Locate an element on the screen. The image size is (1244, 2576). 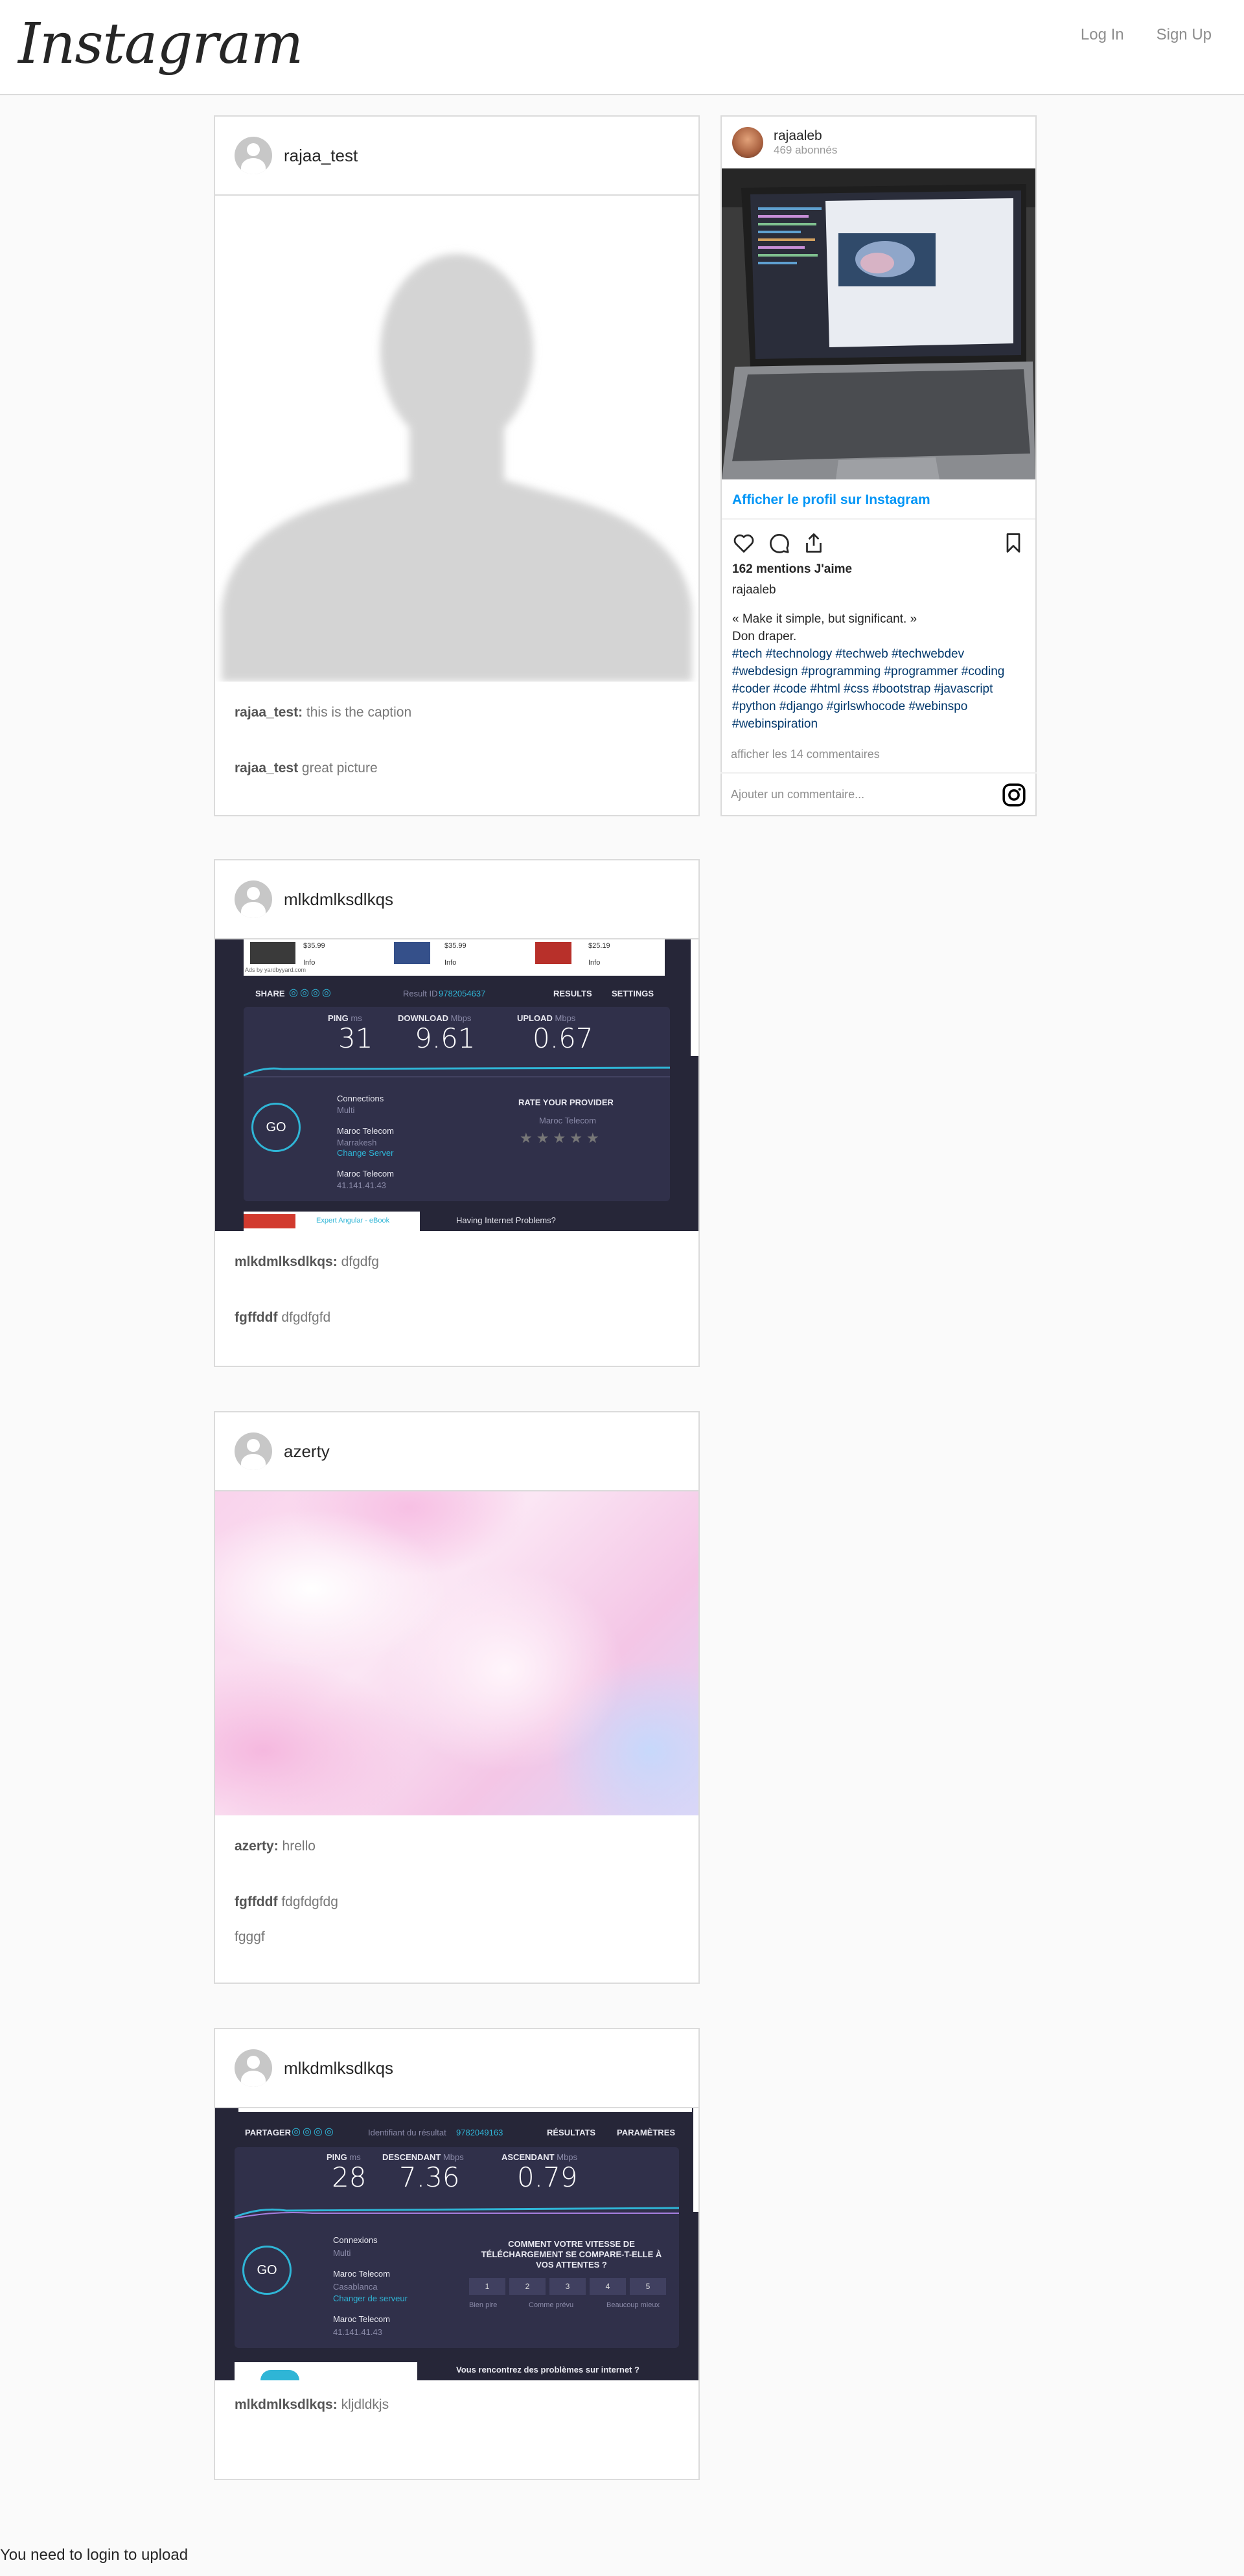
bookmark-icon is located at coordinates (1013, 543).